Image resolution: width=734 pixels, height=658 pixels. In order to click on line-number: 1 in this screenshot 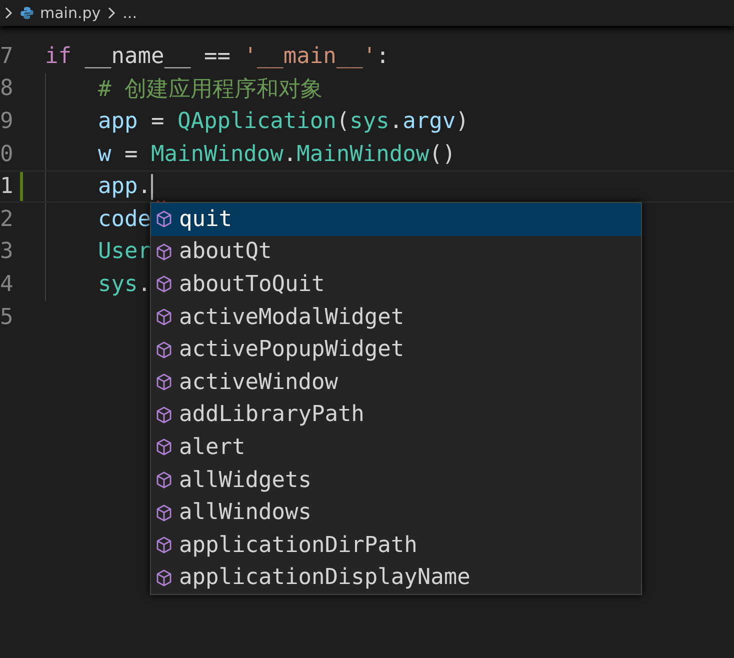, I will do `click(7, 187)`.